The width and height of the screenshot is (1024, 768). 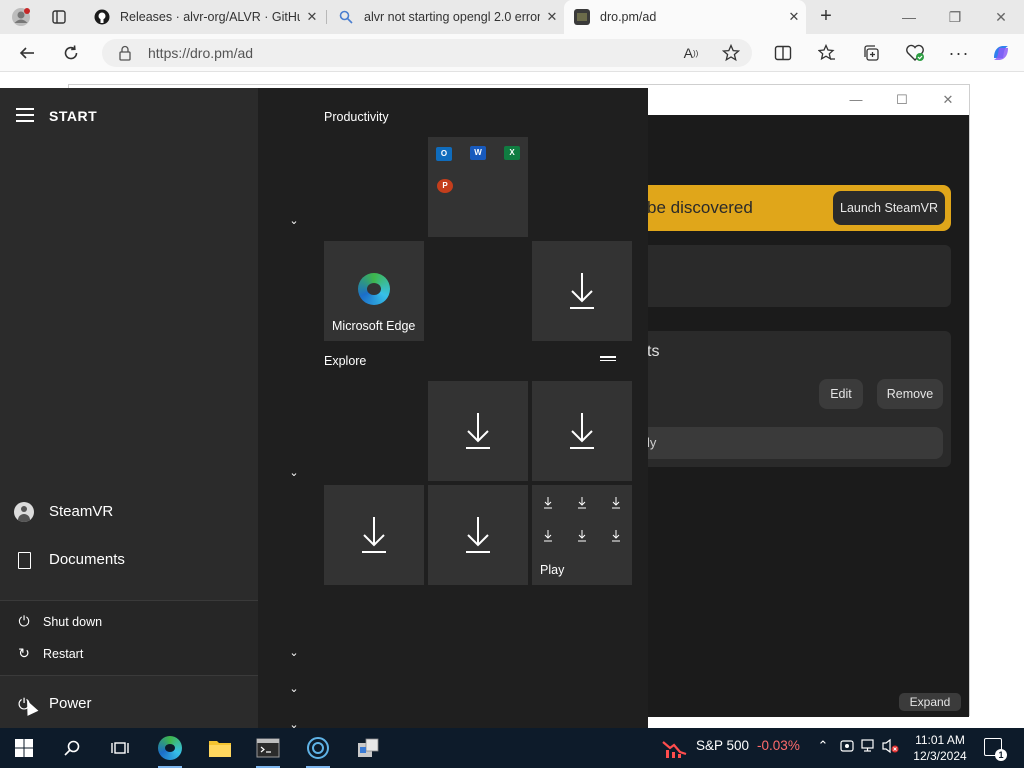 What do you see at coordinates (24, 653) in the screenshot?
I see `restart-icon: ↻` at bounding box center [24, 653].